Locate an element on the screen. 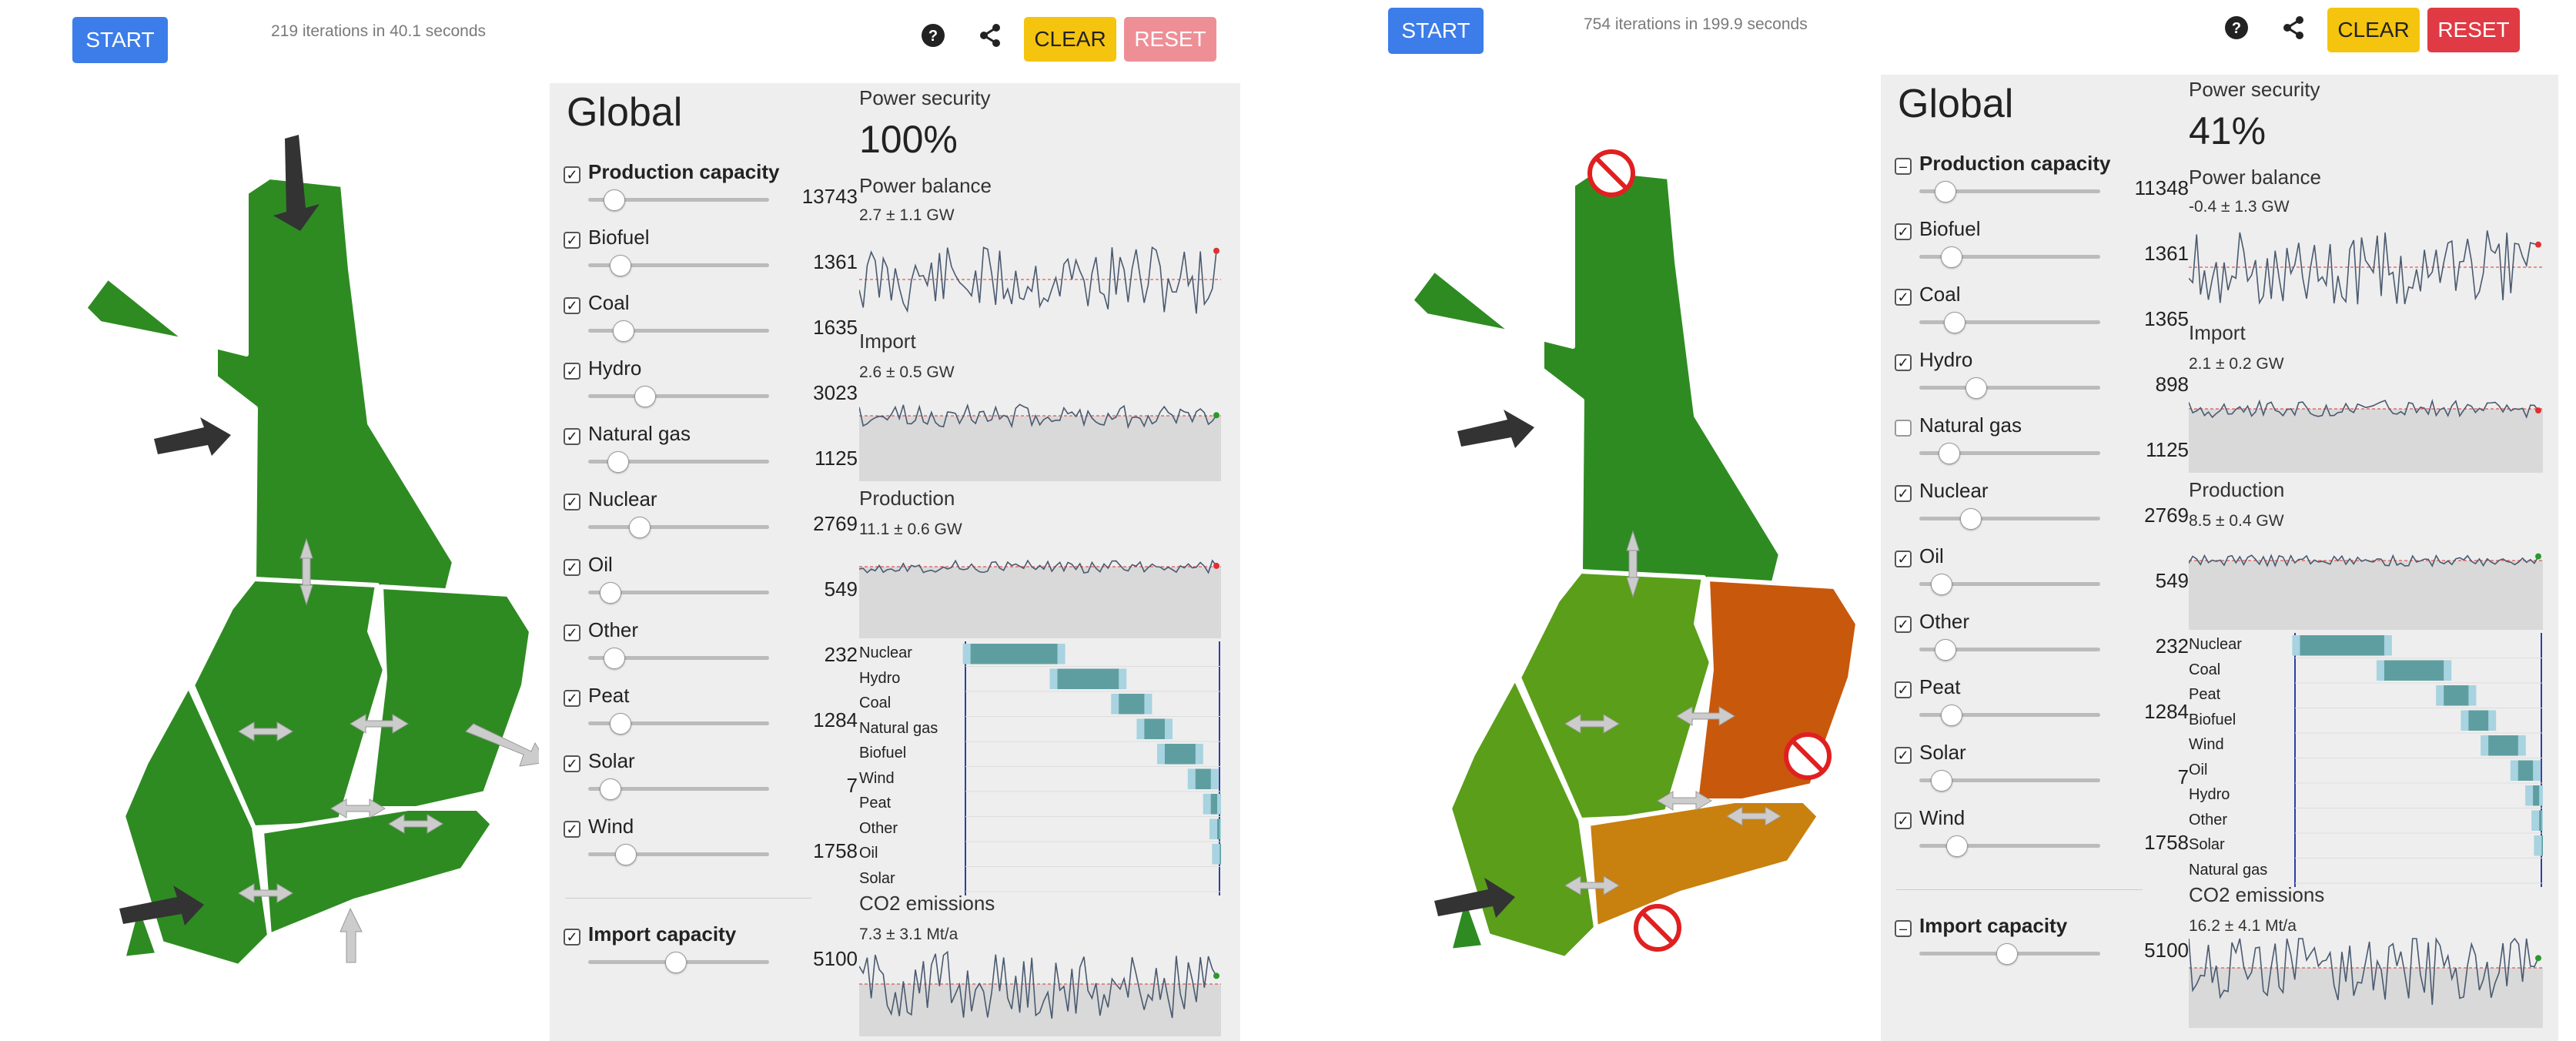 Image resolution: width=2576 pixels, height=1041 pixels. co2-emissions-label: CO2 emissions is located at coordinates (927, 903).